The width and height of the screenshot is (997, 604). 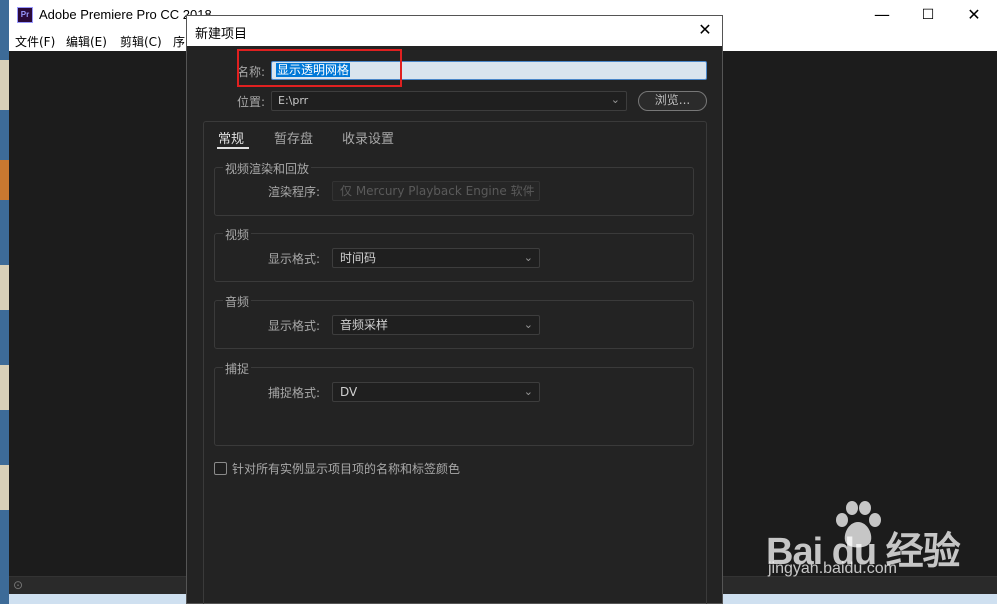 I want to click on capture-format-select: DV ⌄, so click(x=436, y=392).